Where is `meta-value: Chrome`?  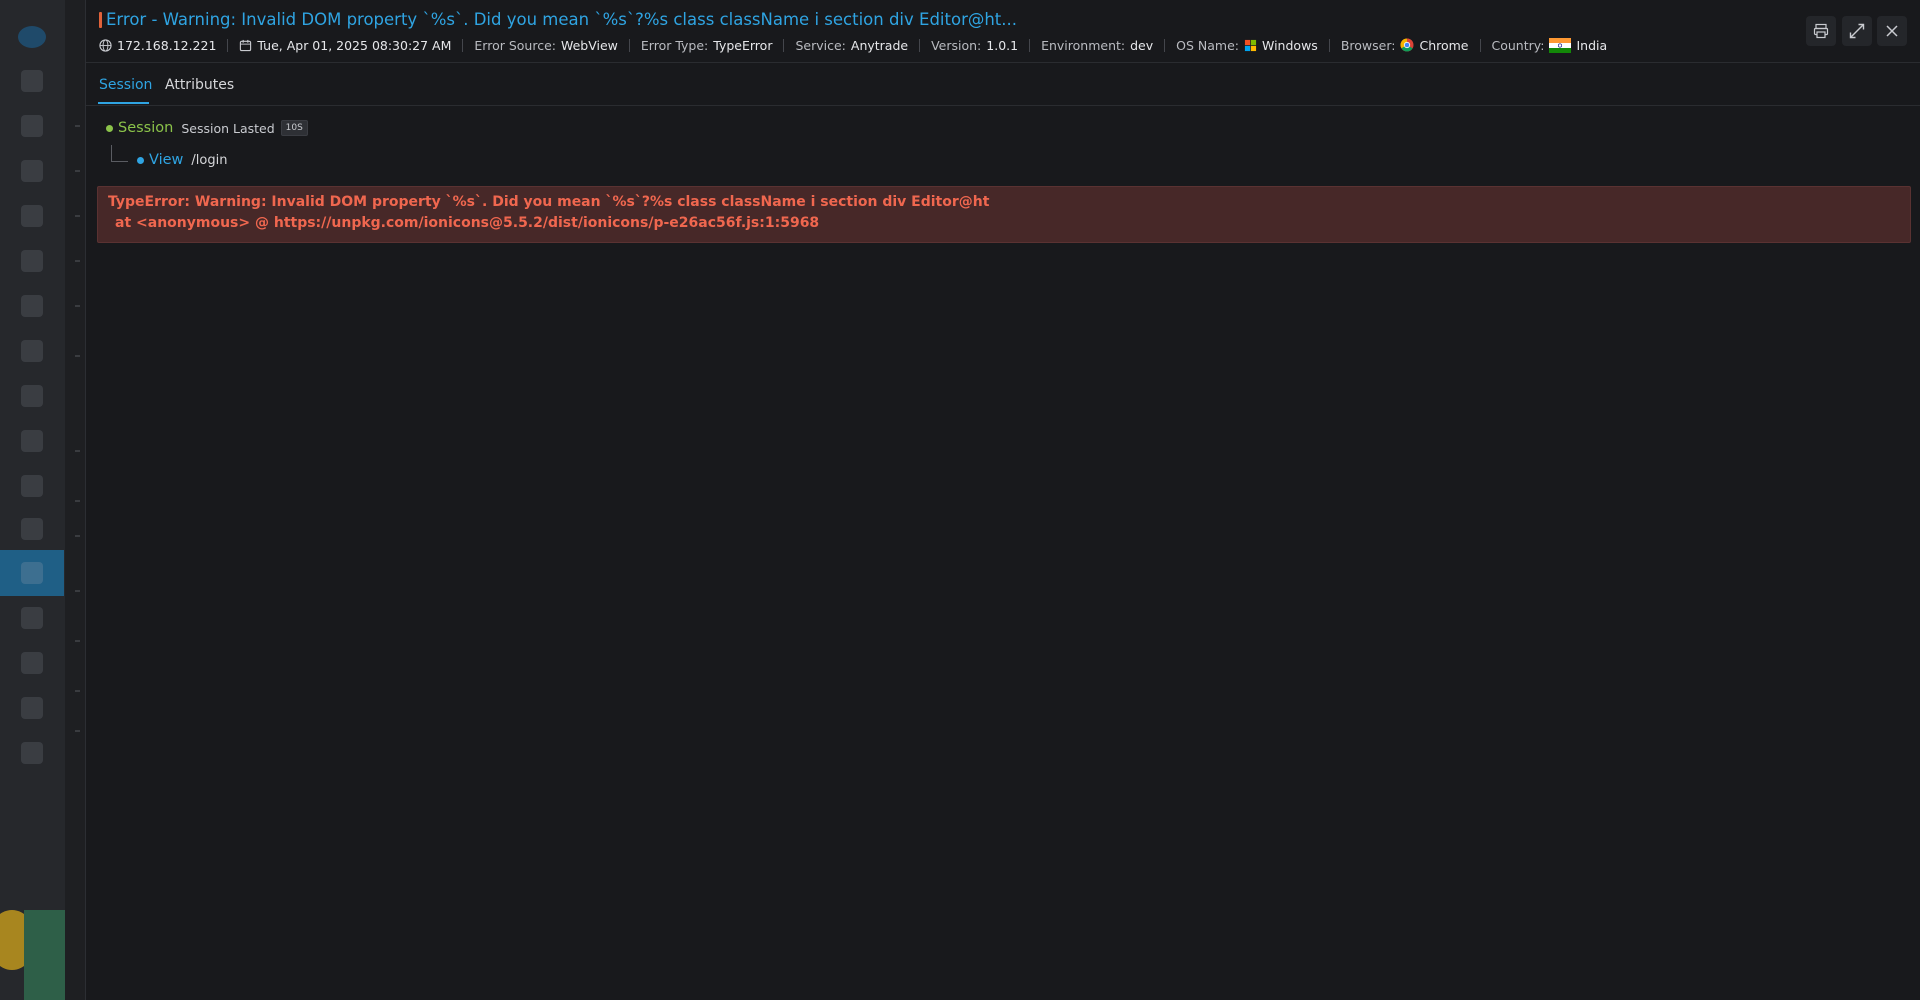 meta-value: Chrome is located at coordinates (1444, 45).